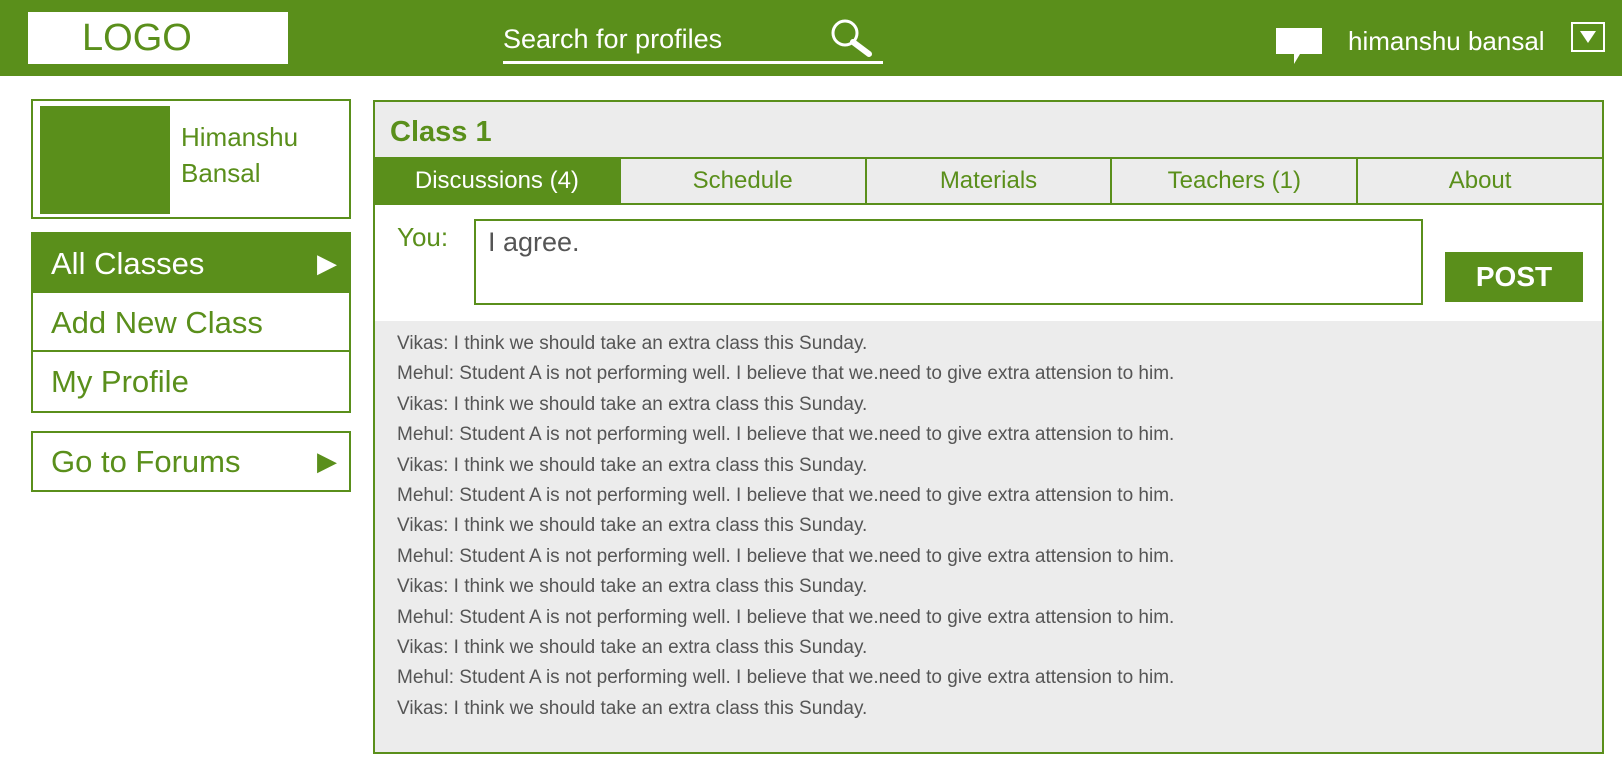  What do you see at coordinates (191, 381) in the screenshot?
I see `sidebar-item-my-profile: My Profile` at bounding box center [191, 381].